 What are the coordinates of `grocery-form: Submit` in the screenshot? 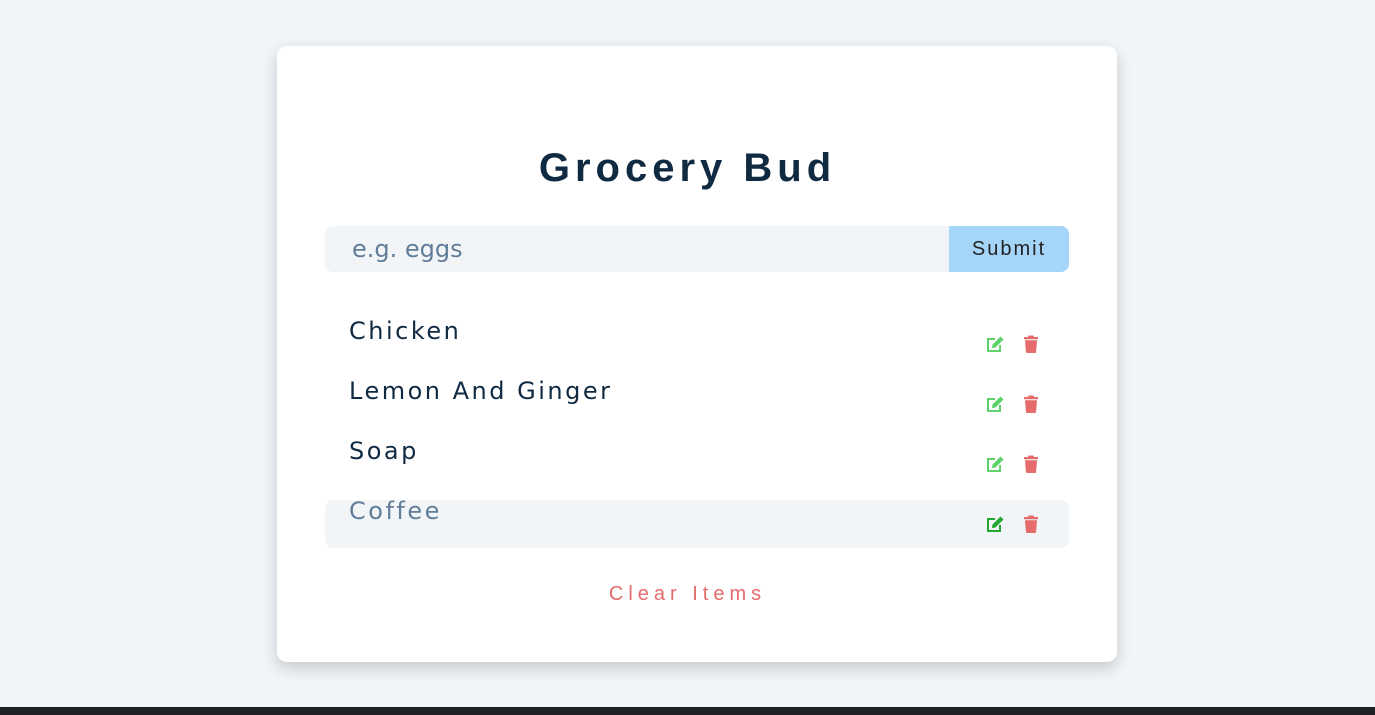 It's located at (697, 249).